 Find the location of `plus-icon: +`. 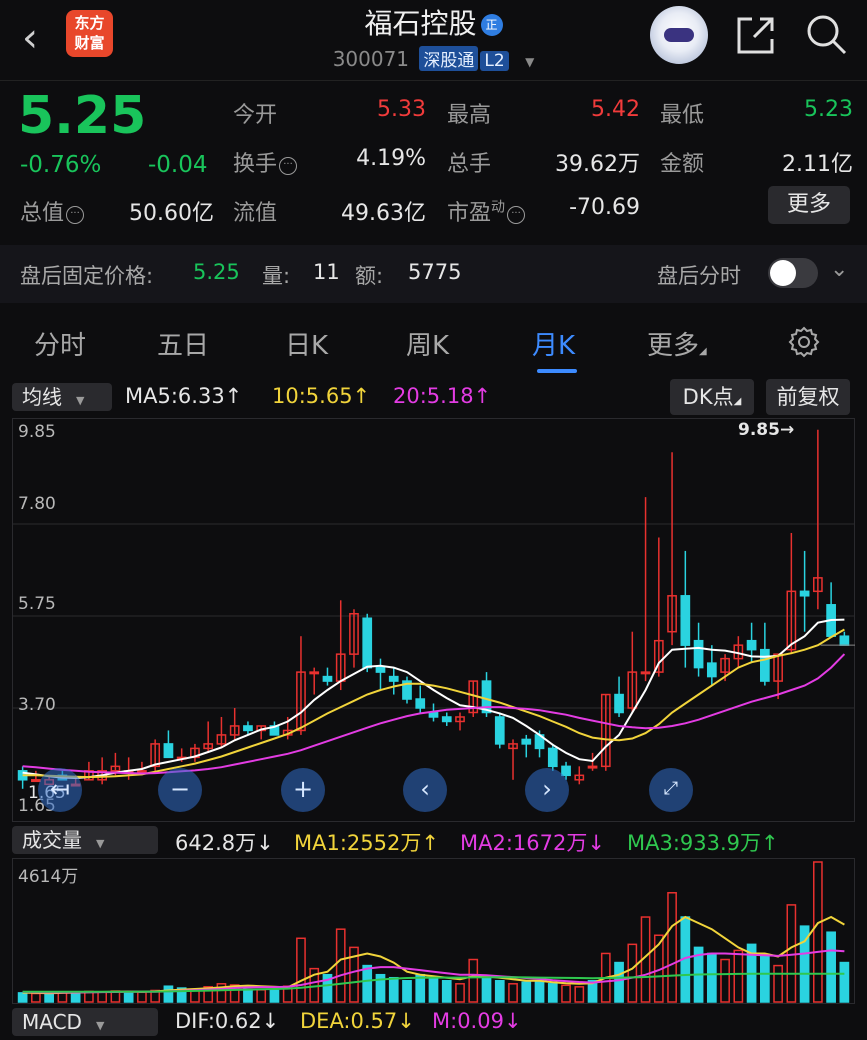

plus-icon: + is located at coordinates (303, 790).